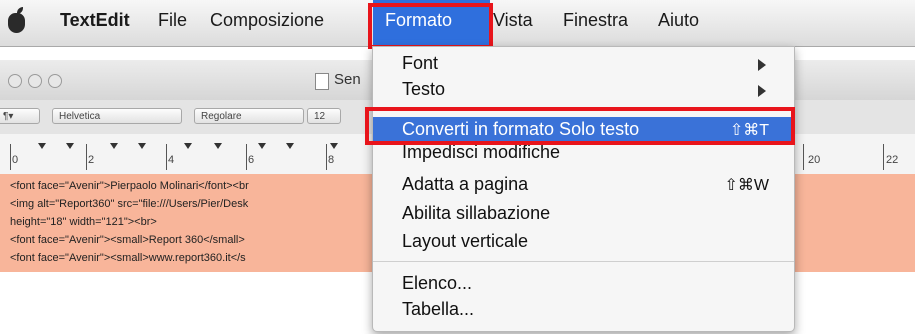  I want to click on shortcut-label: ⇧⌘W, so click(746, 185).